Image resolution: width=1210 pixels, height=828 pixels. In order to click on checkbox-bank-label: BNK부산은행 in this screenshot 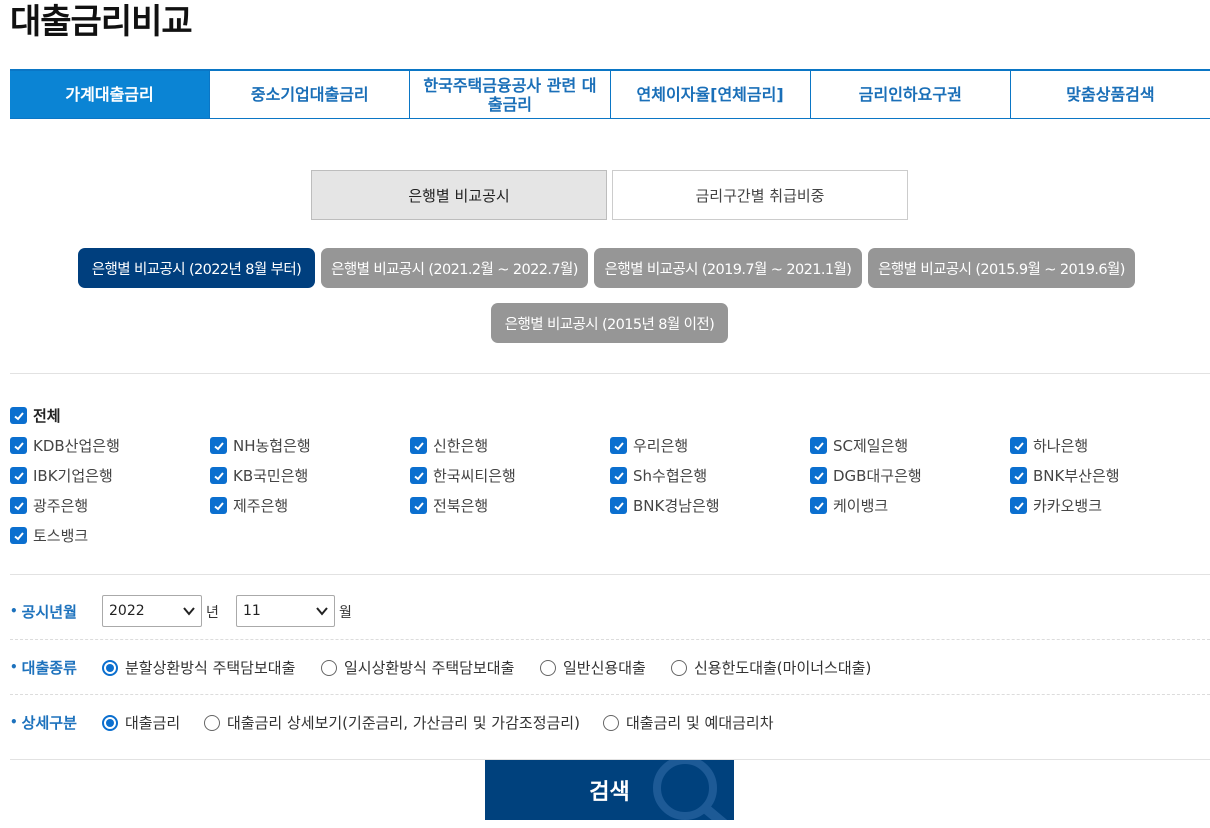, I will do `click(1076, 476)`.